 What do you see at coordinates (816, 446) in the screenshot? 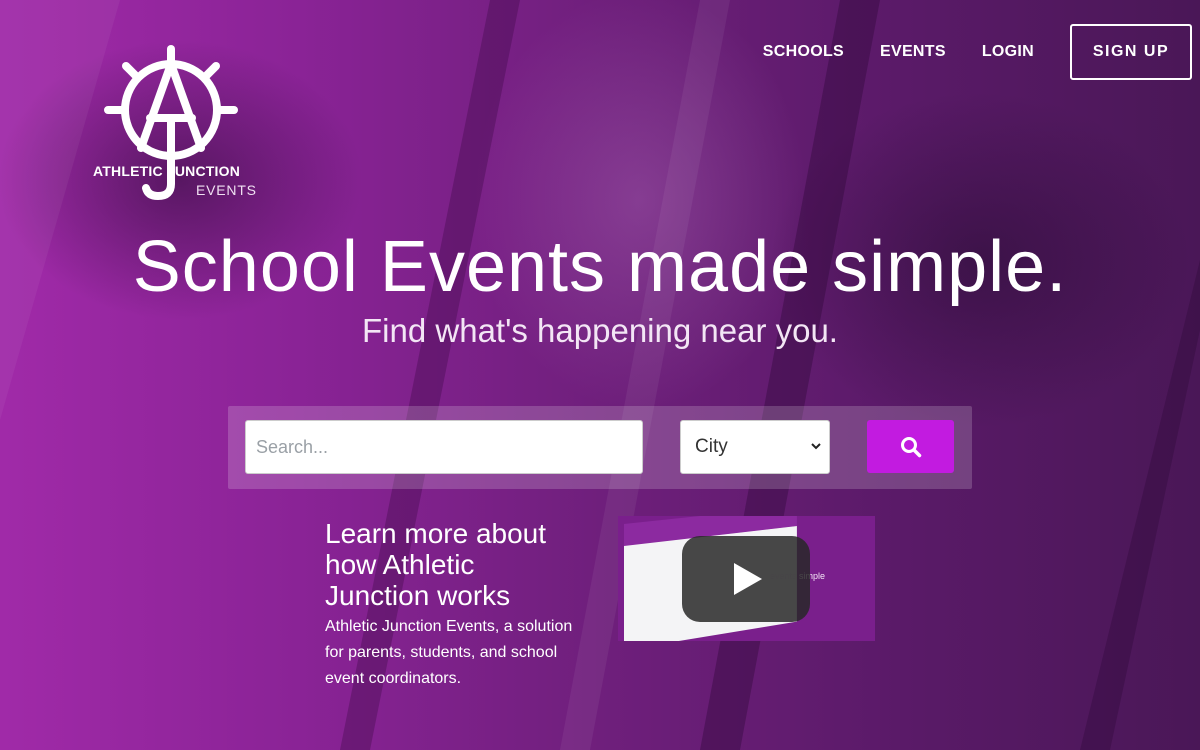
I see `chevron-down-icon` at bounding box center [816, 446].